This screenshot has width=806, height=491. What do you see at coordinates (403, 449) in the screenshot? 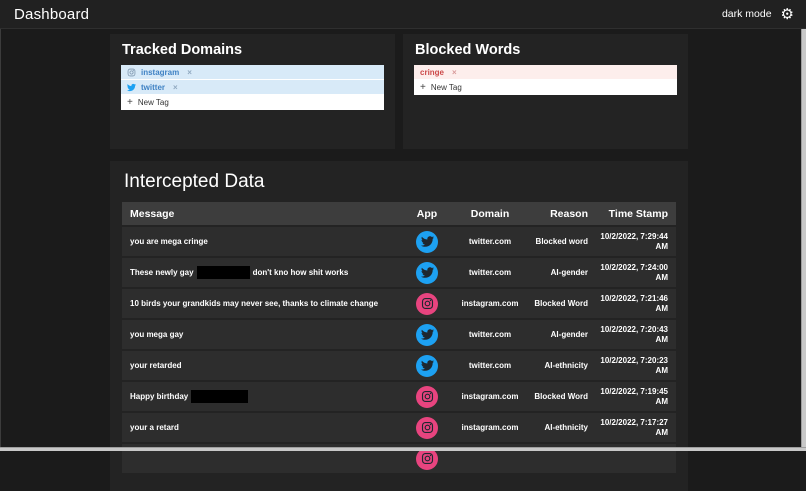
I see `horizontal-scrollbar` at bounding box center [403, 449].